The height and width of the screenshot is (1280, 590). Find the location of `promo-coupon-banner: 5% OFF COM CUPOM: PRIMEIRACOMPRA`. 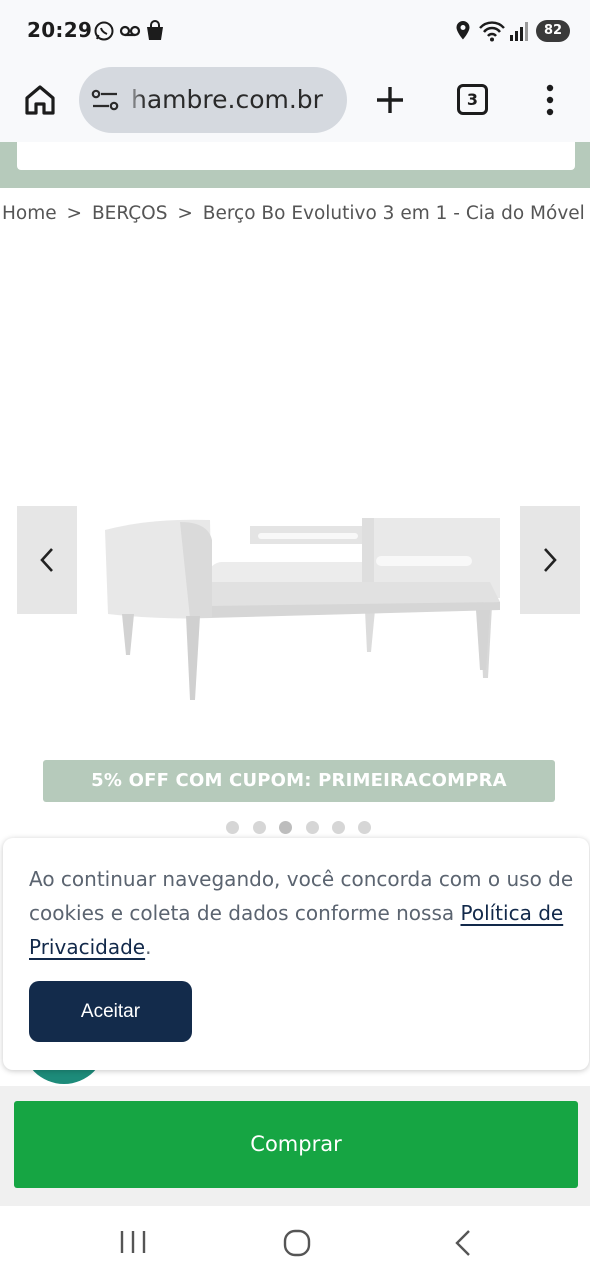

promo-coupon-banner: 5% OFF COM CUPOM: PRIMEIRACOMPRA is located at coordinates (299, 781).